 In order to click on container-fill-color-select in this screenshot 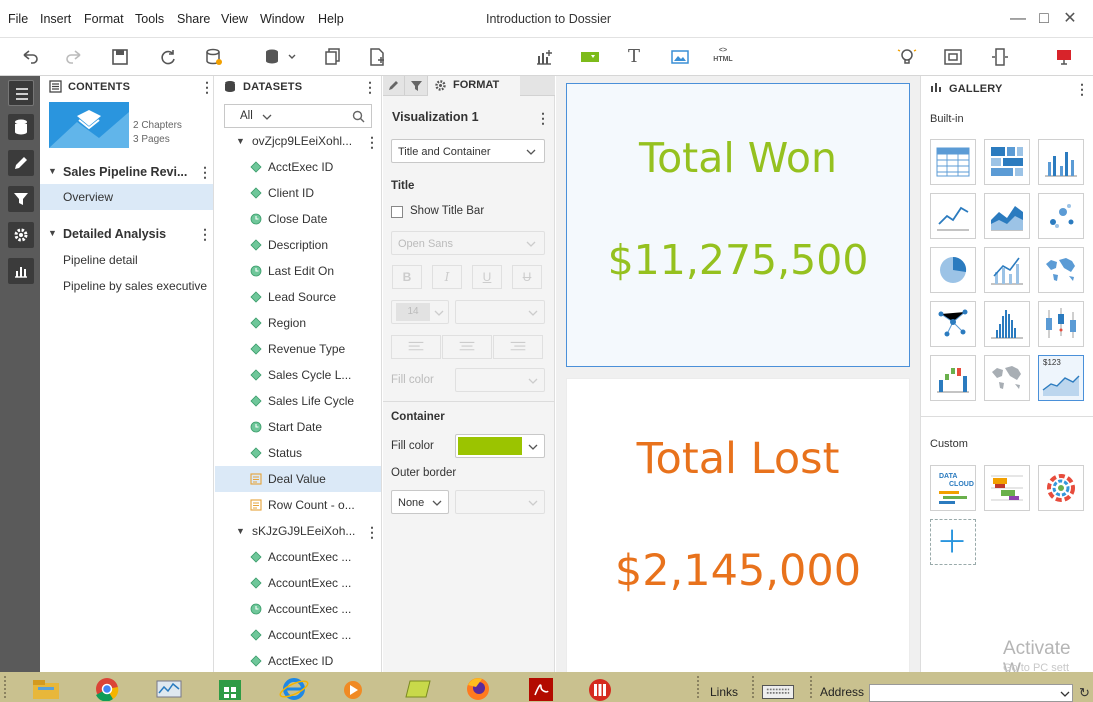, I will do `click(500, 446)`.